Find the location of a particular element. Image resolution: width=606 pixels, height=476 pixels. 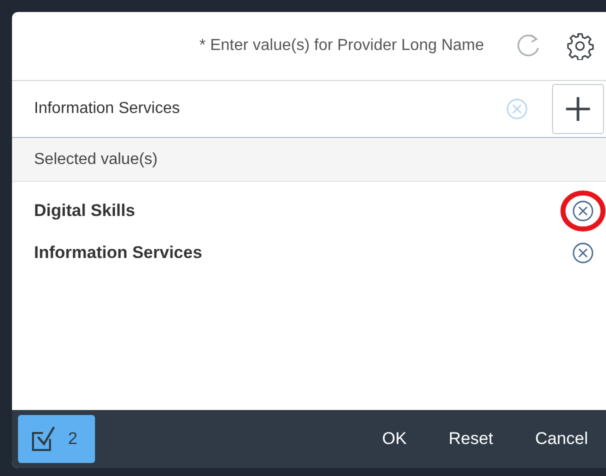

add-button is located at coordinates (578, 109).